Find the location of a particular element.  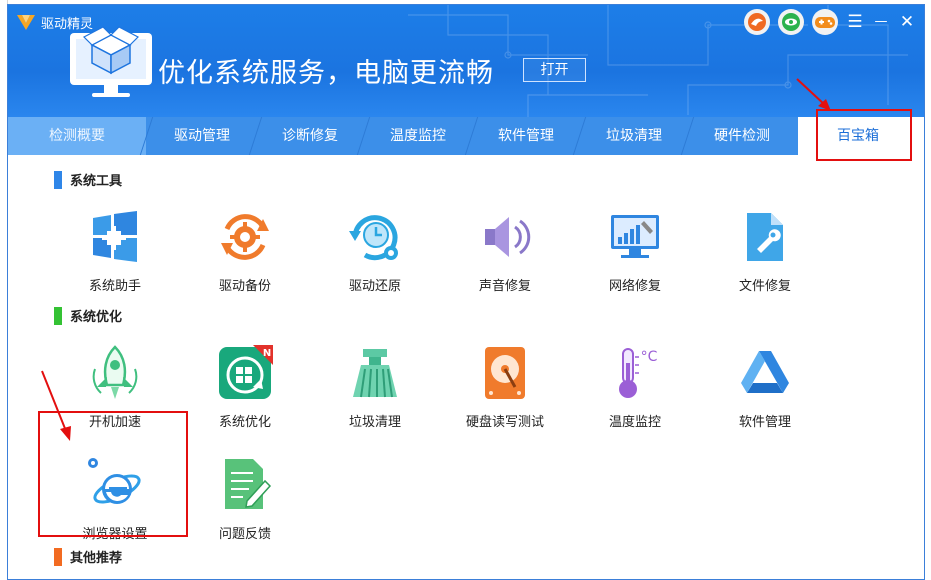

tool-software-manage: 软件管理 is located at coordinates (765, 387).